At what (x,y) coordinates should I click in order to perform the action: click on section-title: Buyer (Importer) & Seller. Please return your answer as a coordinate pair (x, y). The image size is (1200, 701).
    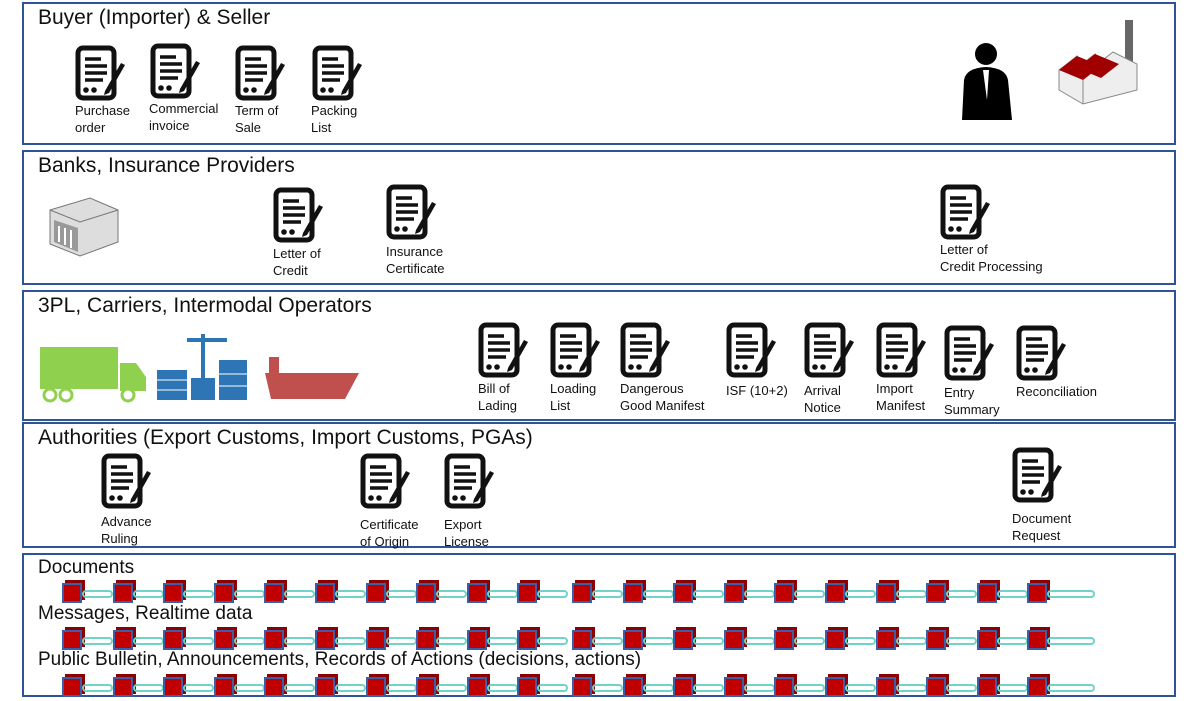
    Looking at the image, I should click on (154, 17).